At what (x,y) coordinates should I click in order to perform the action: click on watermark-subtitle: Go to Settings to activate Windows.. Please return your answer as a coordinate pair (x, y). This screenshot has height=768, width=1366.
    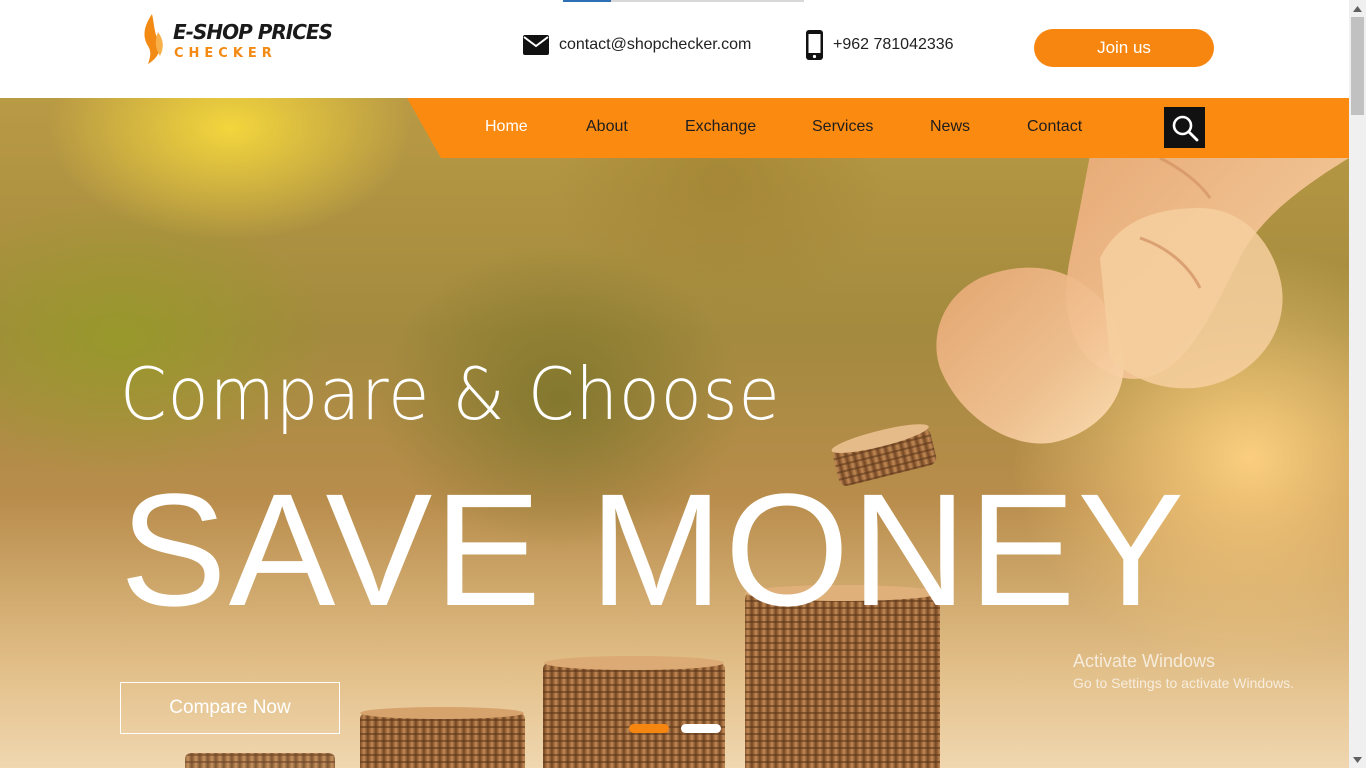
    Looking at the image, I should click on (1183, 683).